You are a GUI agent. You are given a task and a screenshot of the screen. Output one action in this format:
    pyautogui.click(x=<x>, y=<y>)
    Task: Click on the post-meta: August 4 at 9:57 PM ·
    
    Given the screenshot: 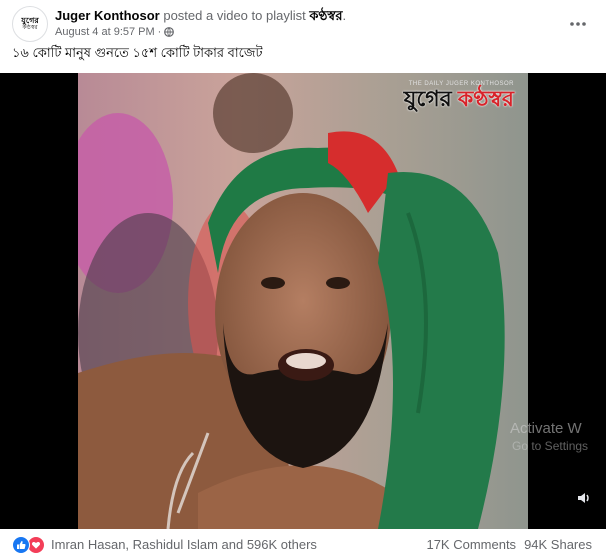 What is the action you would take?
    pyautogui.click(x=115, y=32)
    